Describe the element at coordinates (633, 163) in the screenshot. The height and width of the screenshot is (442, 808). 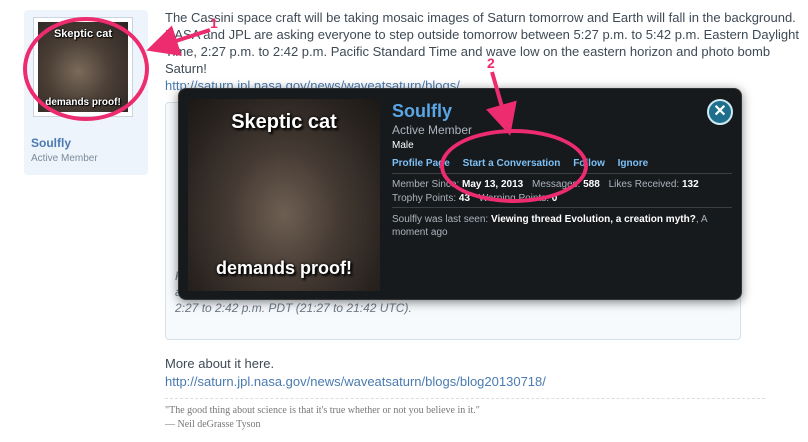
I see `ignore-link: Ignore` at that location.